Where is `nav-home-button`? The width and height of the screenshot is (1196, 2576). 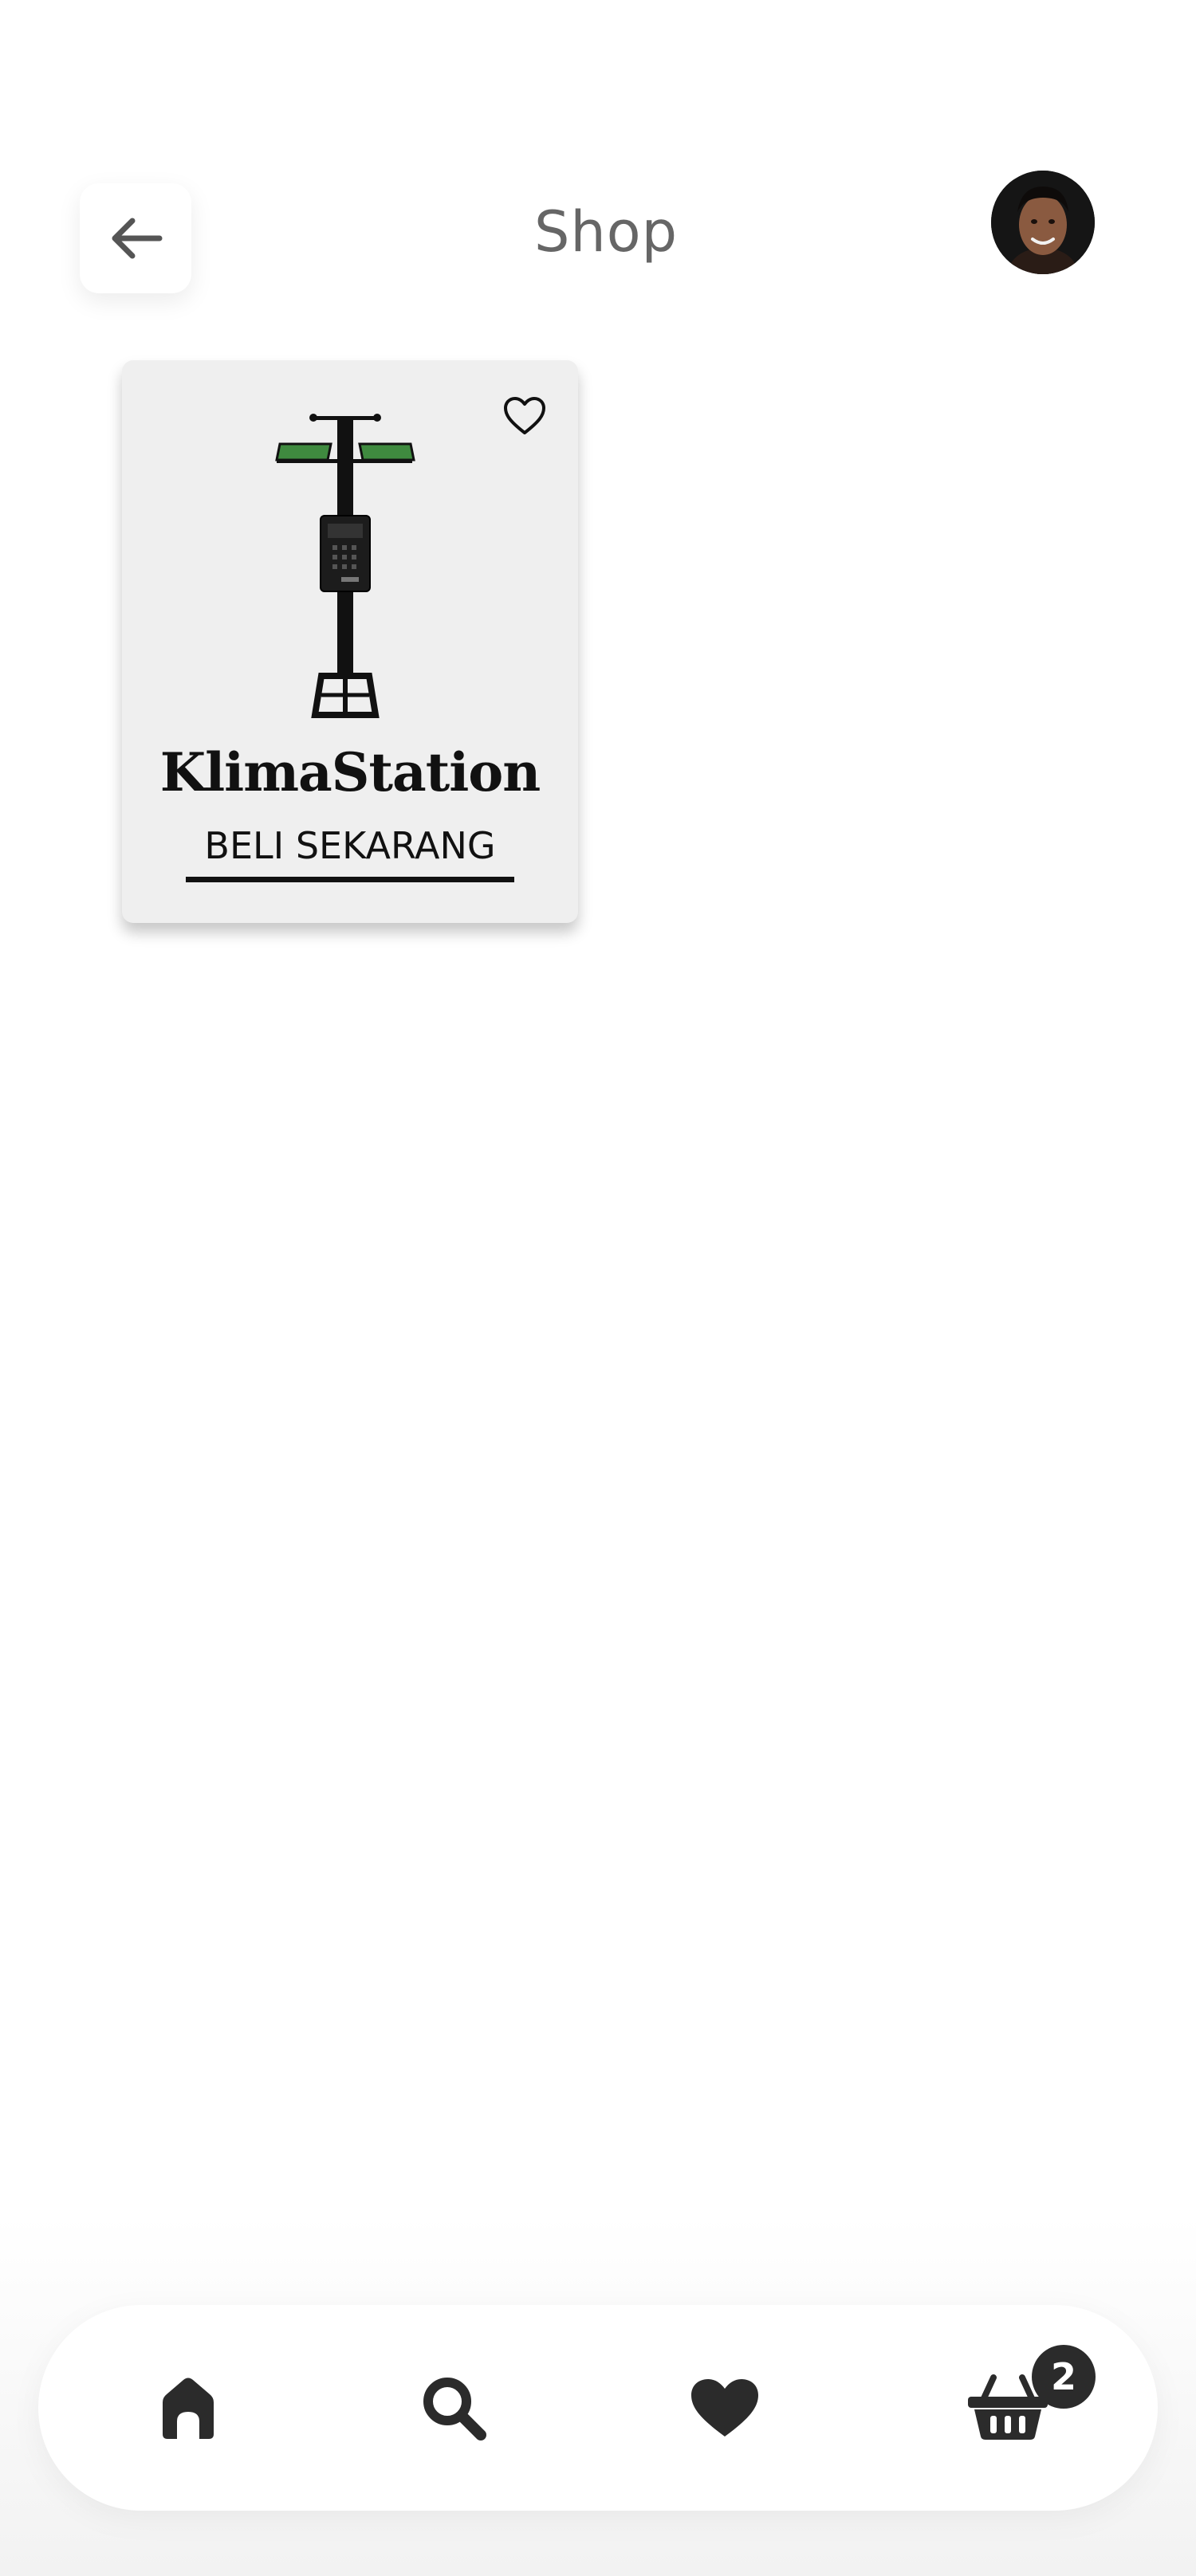
nav-home-button is located at coordinates (188, 2408).